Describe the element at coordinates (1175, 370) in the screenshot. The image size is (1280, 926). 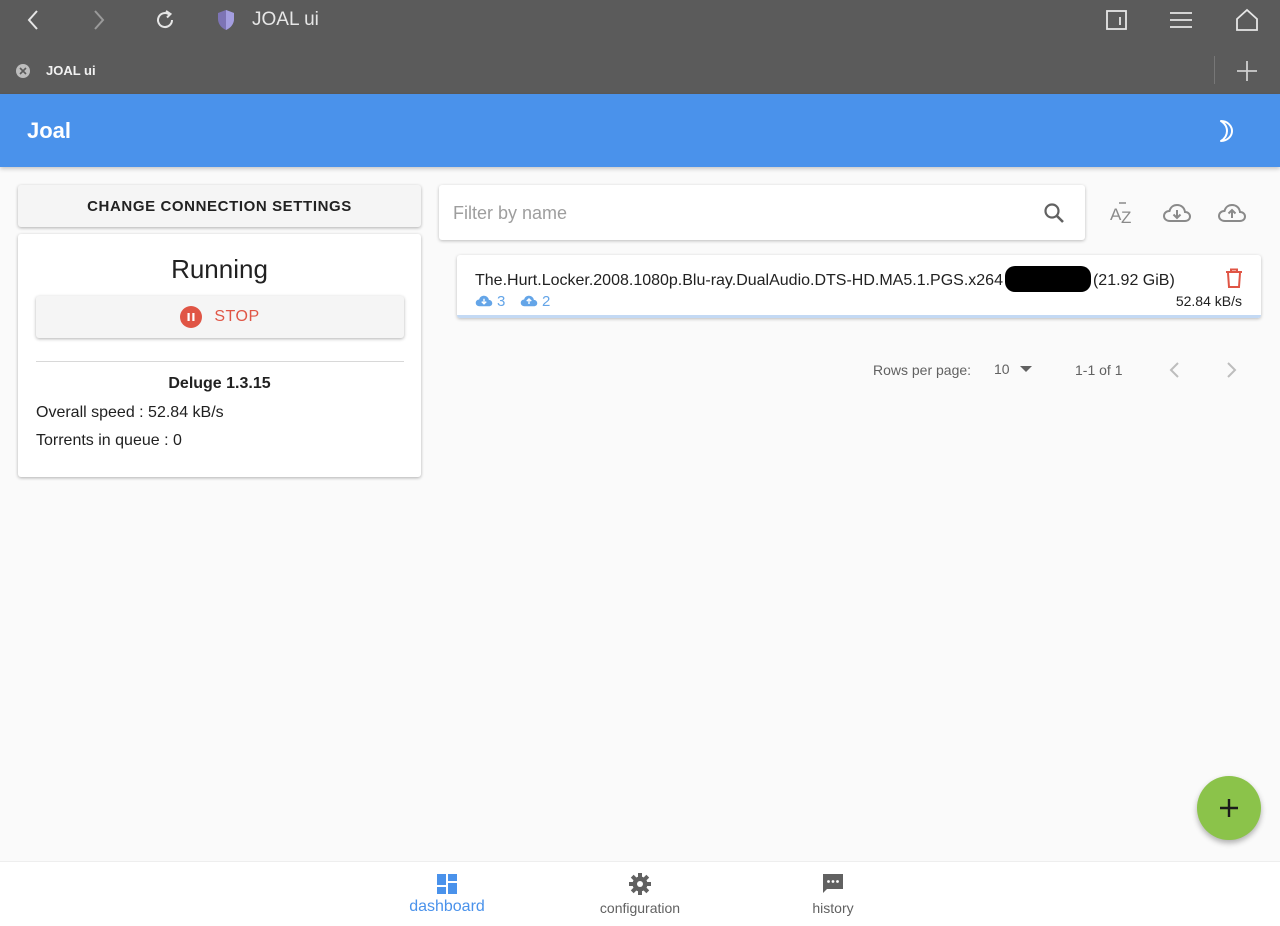
I see `chevron-left-icon` at that location.